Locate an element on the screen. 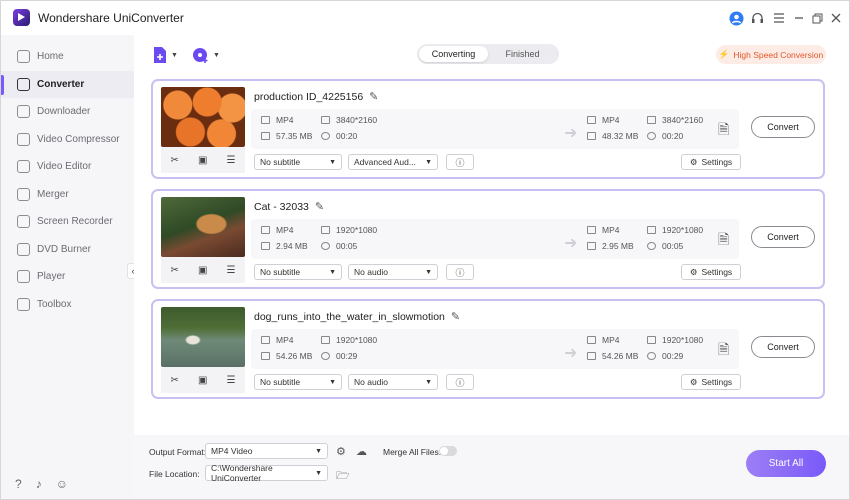 The height and width of the screenshot is (500, 850). add-files-button: ▼ is located at coordinates (165, 55).